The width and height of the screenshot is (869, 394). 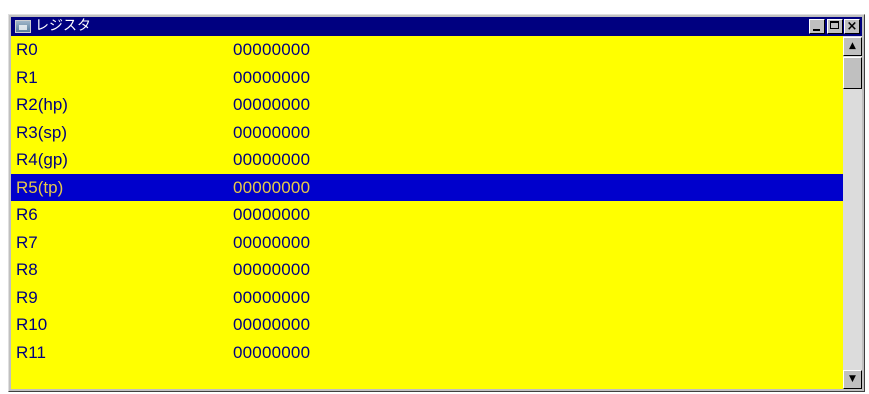 I want to click on maximize-button, so click(x=835, y=26).